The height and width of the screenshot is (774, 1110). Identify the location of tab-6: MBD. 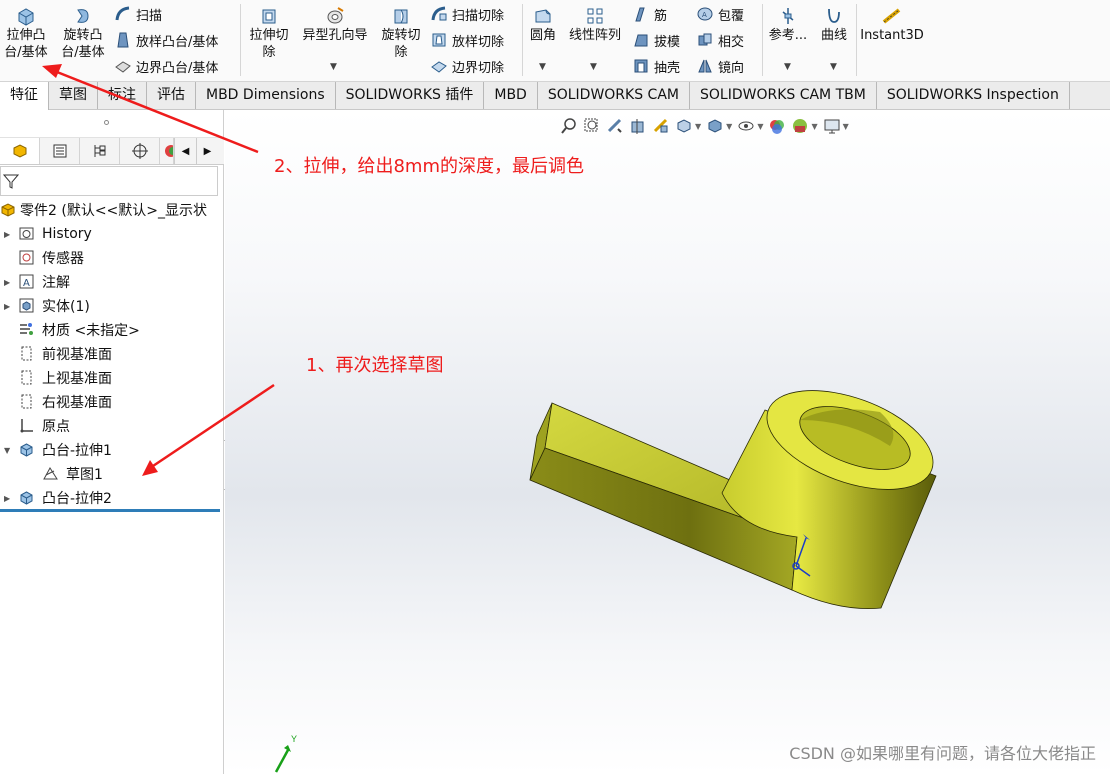
(511, 95).